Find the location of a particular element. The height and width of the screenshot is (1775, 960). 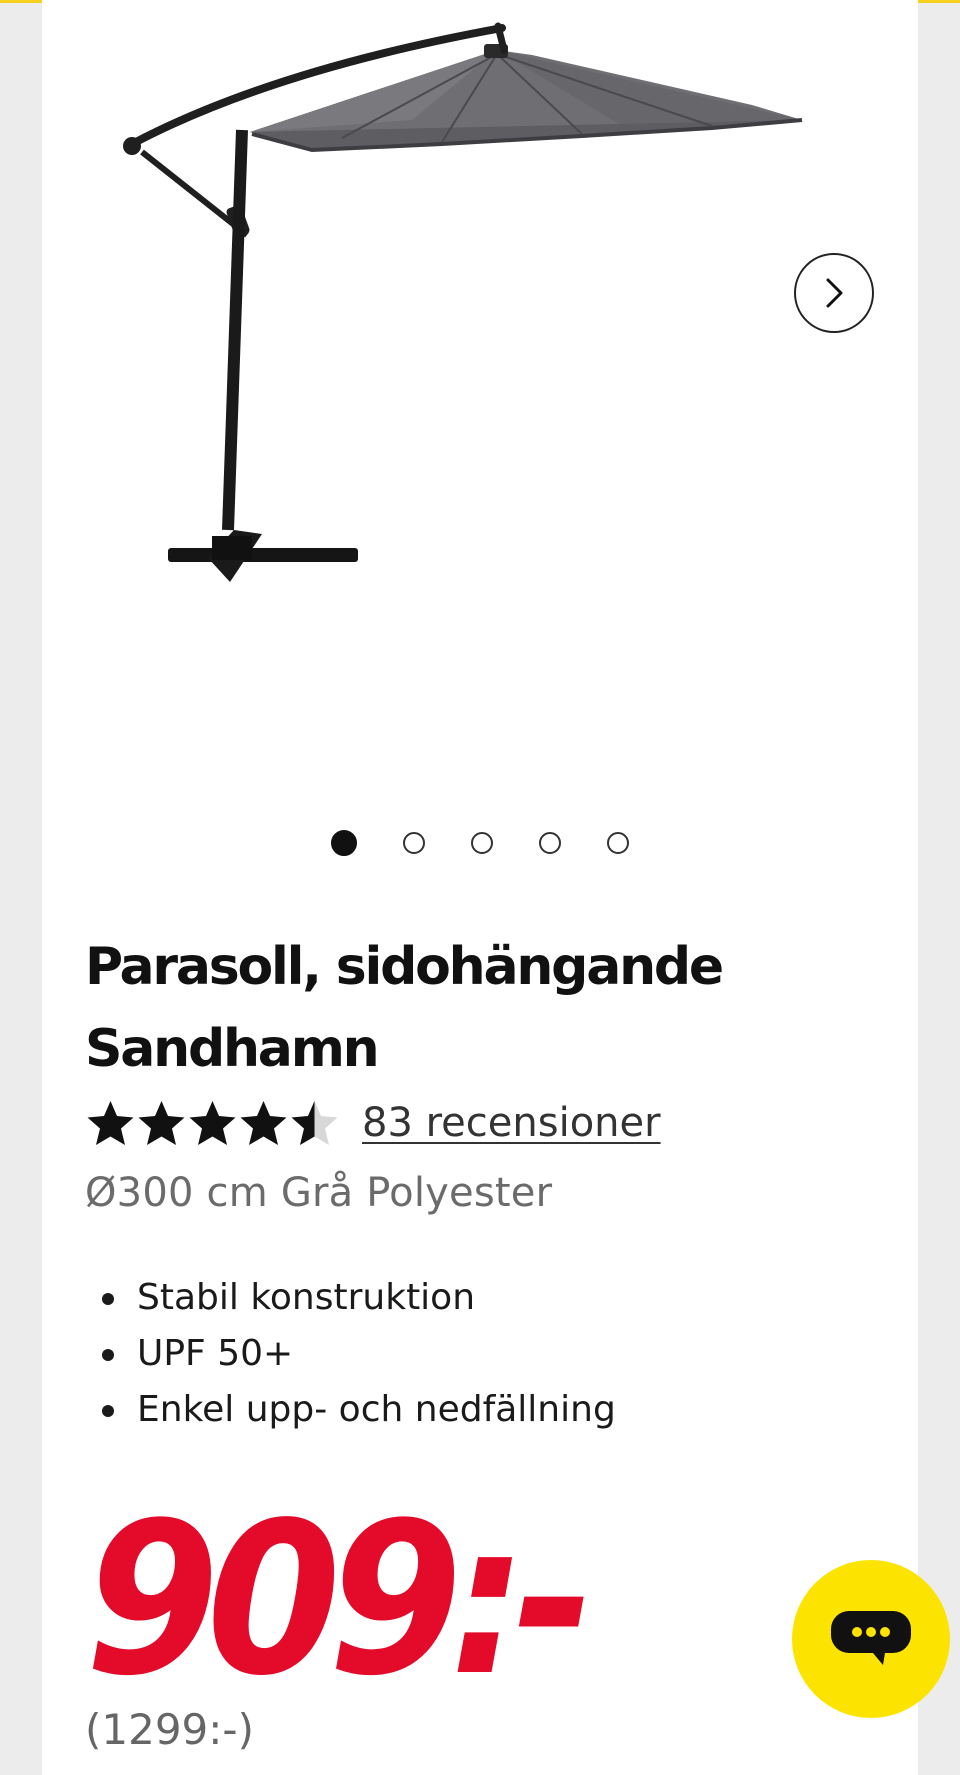

chat-button is located at coordinates (871, 1639).